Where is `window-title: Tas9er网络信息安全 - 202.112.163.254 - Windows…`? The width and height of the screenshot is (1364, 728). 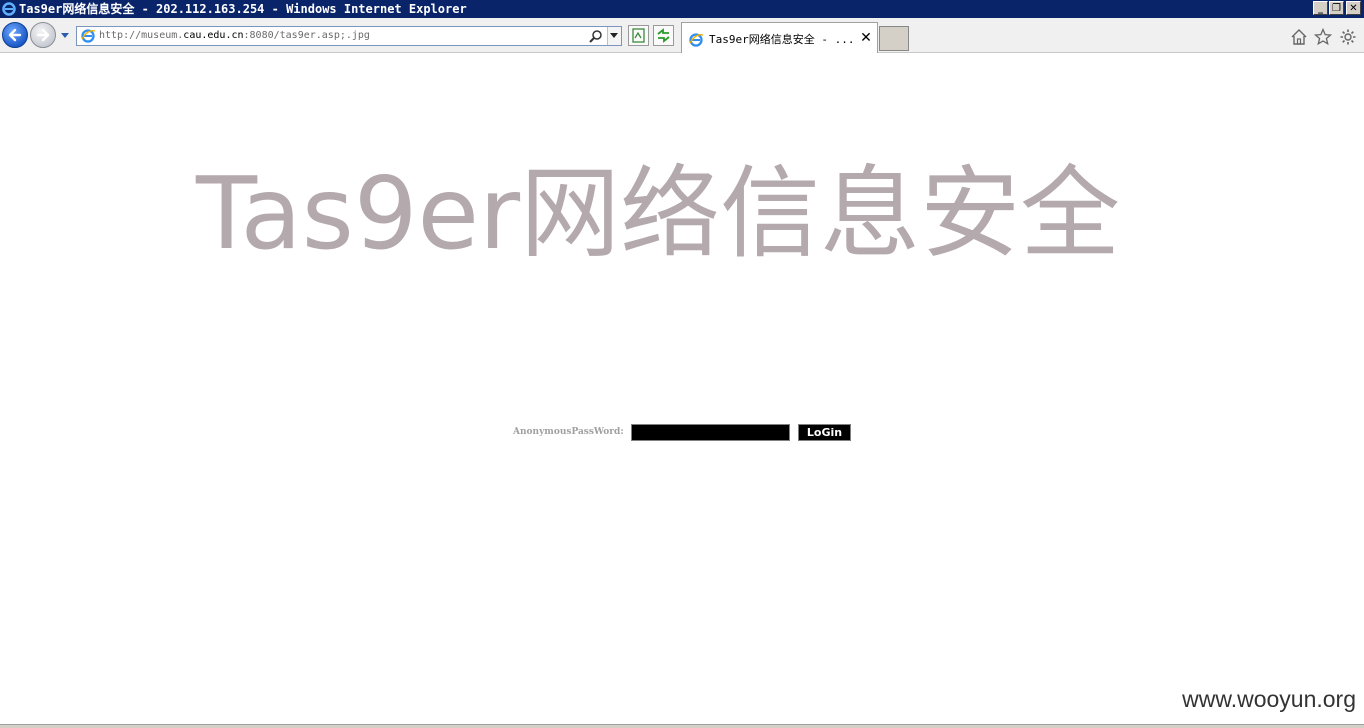
window-title: Tas9er网络信息安全 - 202.112.163.254 - Windows… is located at coordinates (243, 9).